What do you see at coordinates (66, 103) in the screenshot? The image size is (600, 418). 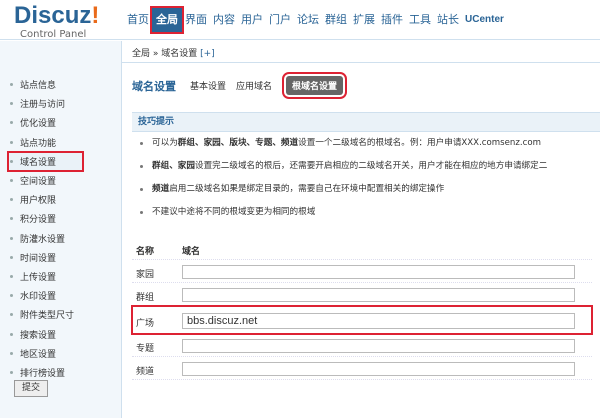 I see `sidebar-item-register-access: 注册与访问` at bounding box center [66, 103].